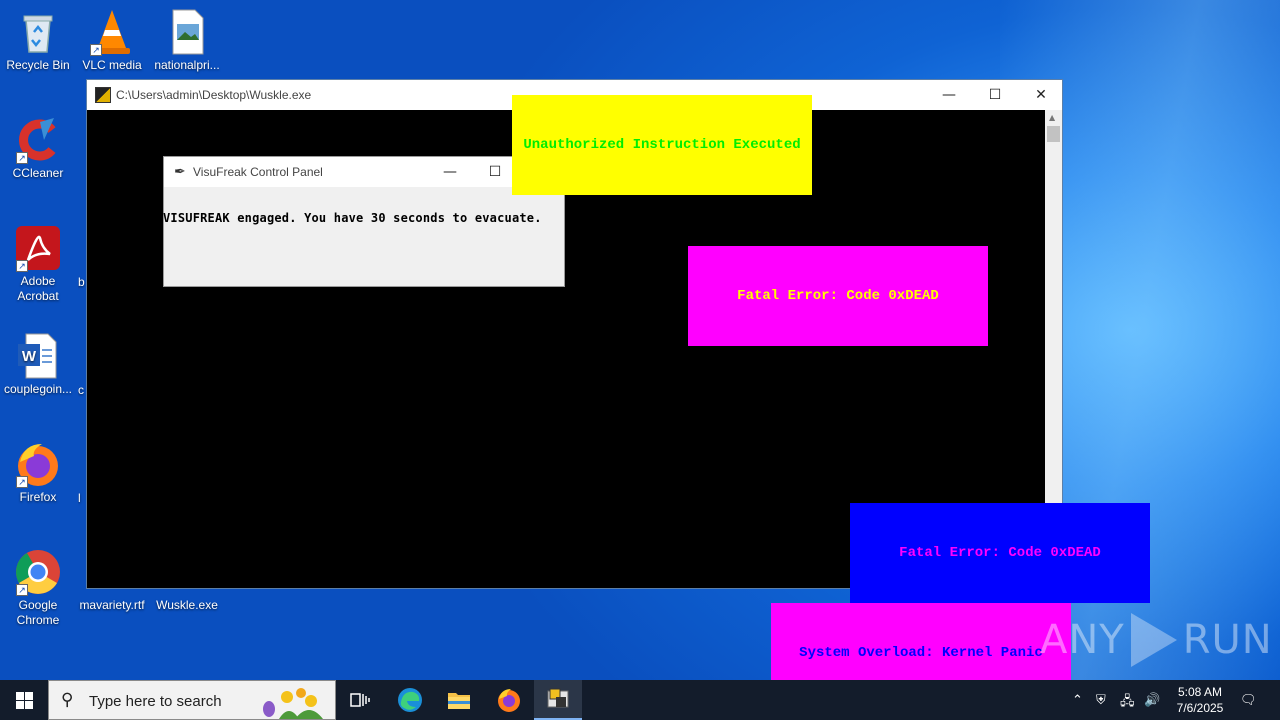  What do you see at coordinates (38, 356) in the screenshot?
I see `word-document-icon: W` at bounding box center [38, 356].